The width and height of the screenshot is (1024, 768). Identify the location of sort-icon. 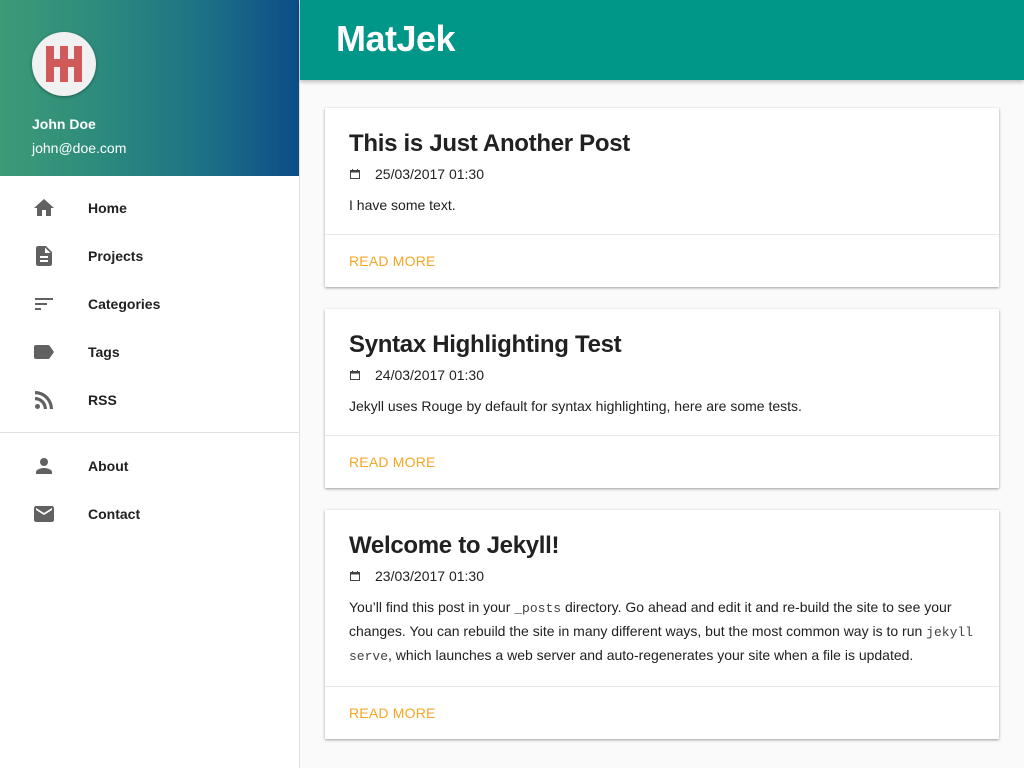
(44, 304).